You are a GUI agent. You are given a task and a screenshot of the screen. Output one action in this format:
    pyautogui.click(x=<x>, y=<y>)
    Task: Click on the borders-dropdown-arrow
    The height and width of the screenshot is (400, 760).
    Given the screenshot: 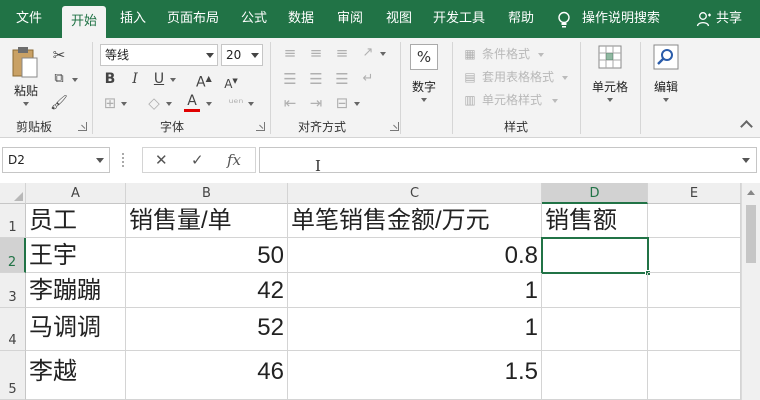 What is the action you would take?
    pyautogui.click(x=124, y=104)
    